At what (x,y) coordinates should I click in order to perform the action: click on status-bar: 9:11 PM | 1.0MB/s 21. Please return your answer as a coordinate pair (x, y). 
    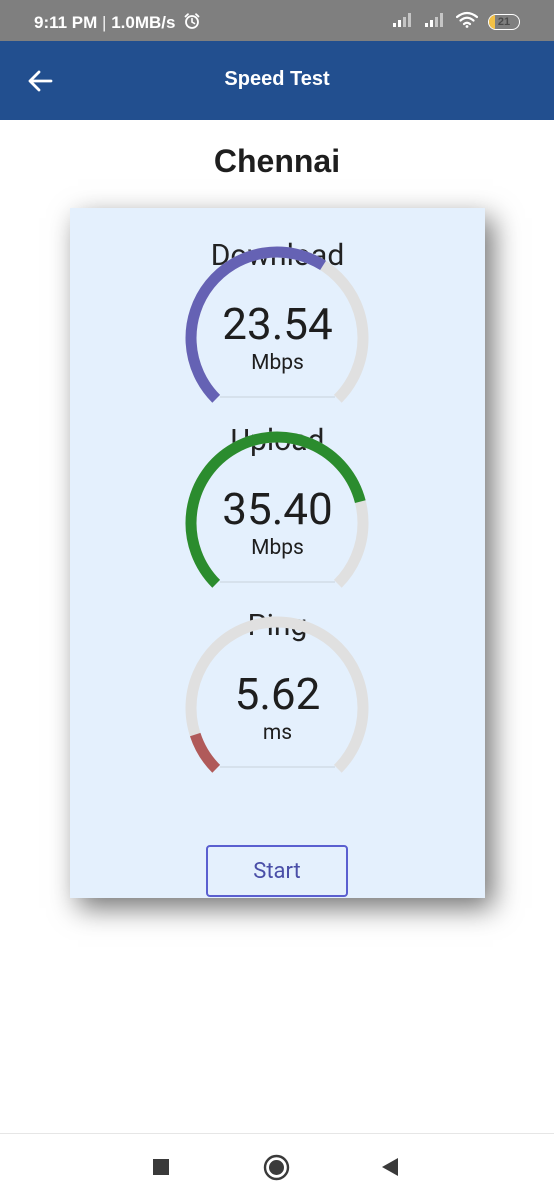
    Looking at the image, I should click on (277, 20).